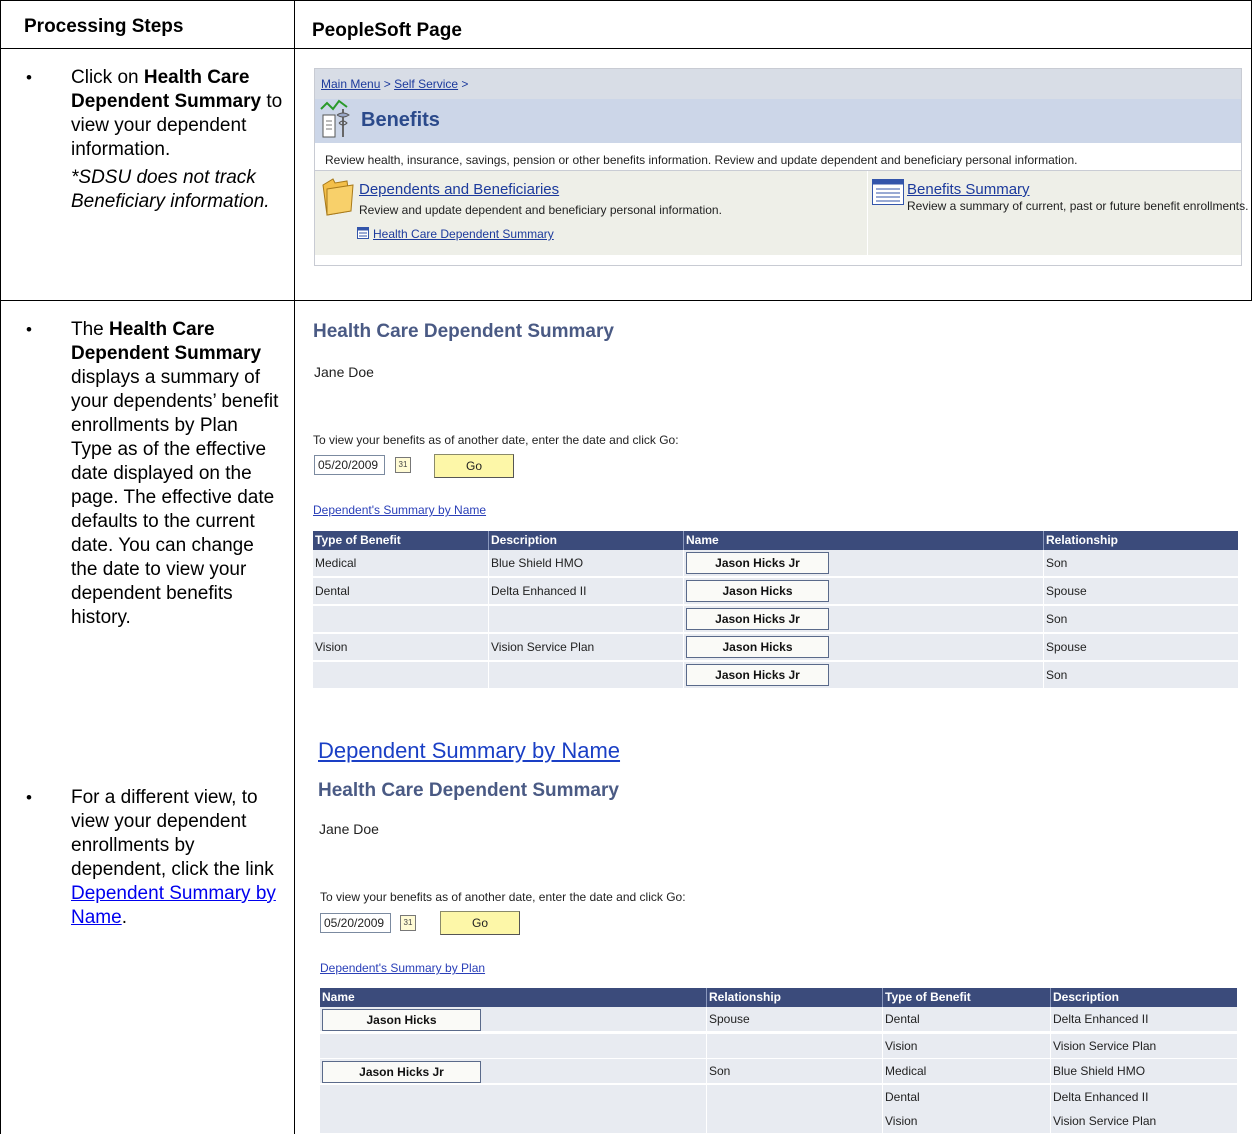 The width and height of the screenshot is (1252, 1134). Describe the element at coordinates (90, 329) in the screenshot. I see `step-text: The` at that location.